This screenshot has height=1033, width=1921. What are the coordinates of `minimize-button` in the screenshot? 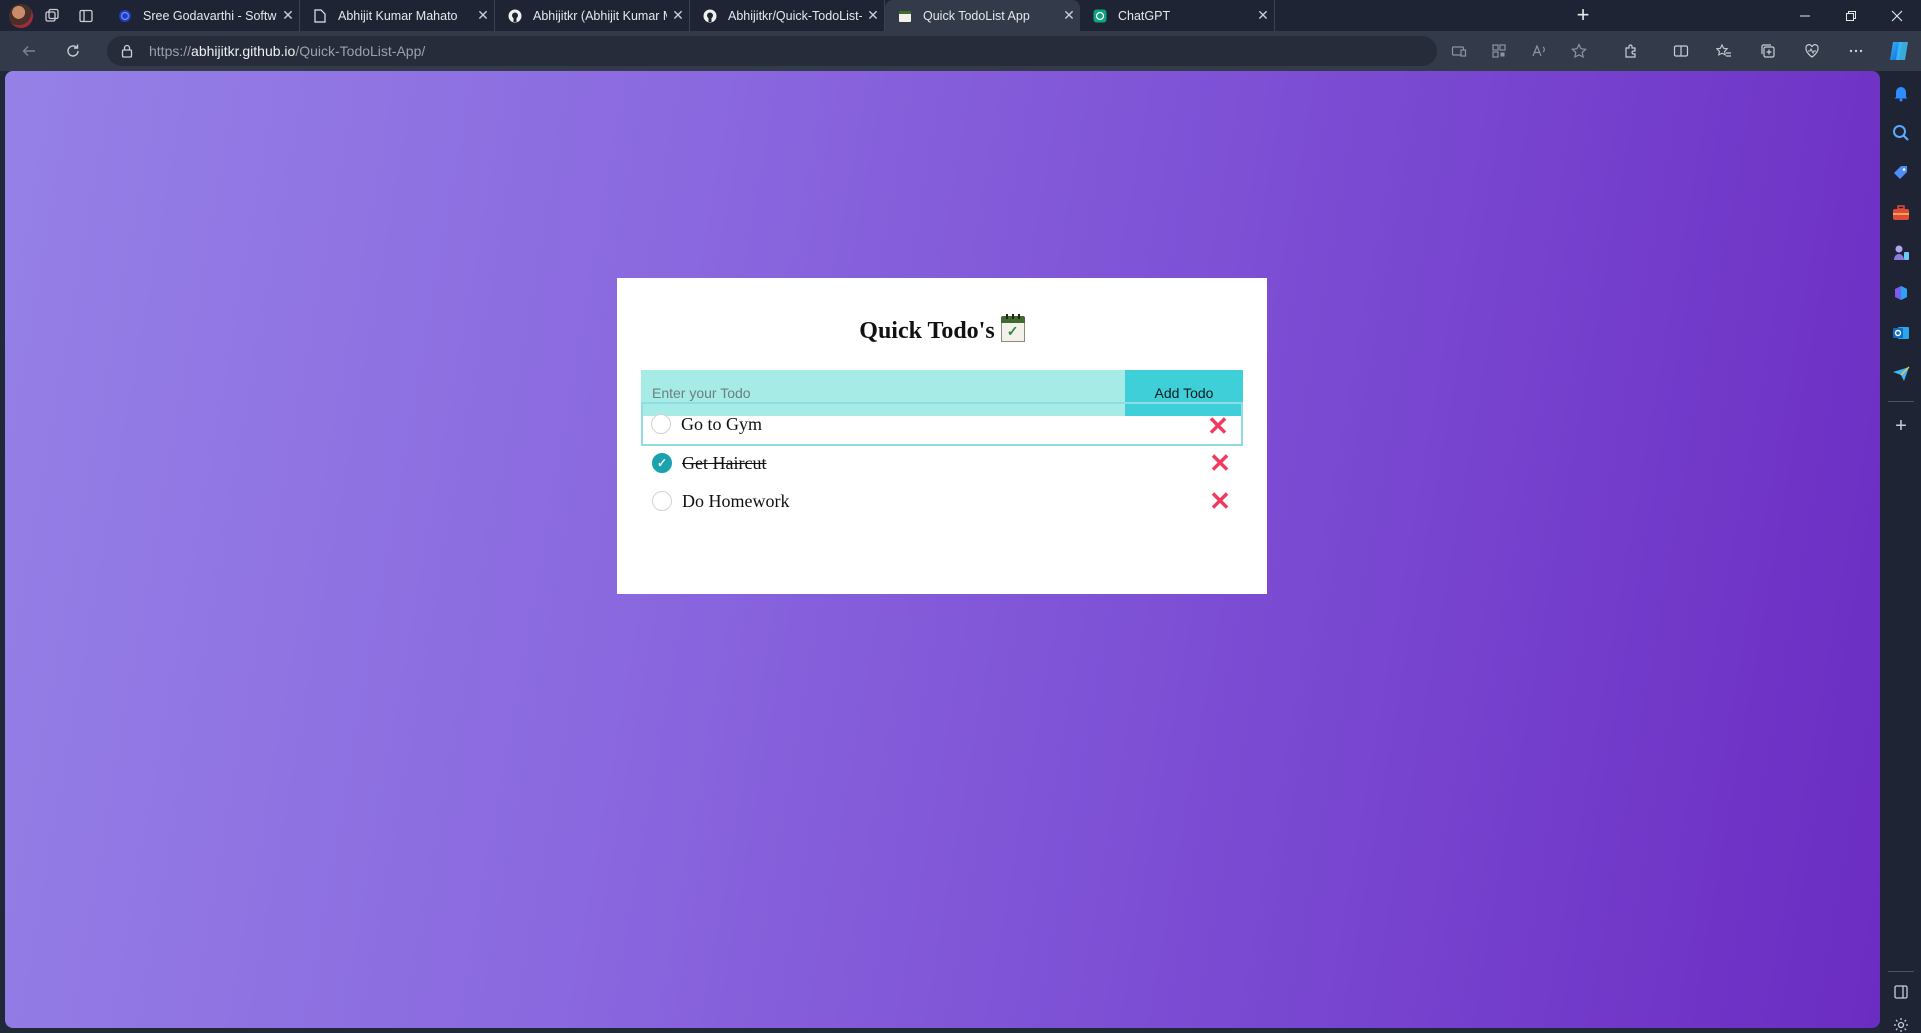 It's located at (1805, 15).